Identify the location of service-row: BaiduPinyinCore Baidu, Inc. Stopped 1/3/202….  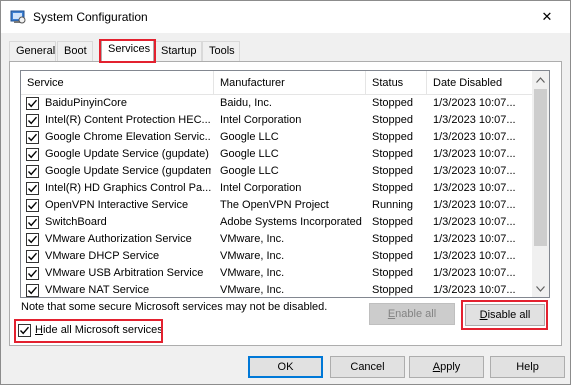
(276, 103).